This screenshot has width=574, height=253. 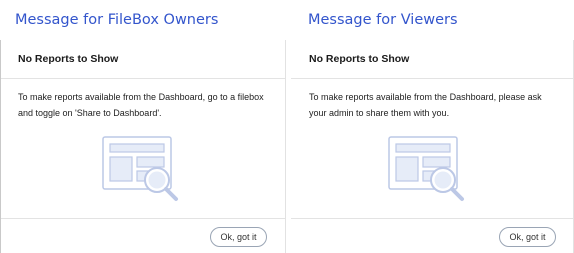 I want to click on owners-caption: Message for FileBox Owners, so click(x=117, y=20).